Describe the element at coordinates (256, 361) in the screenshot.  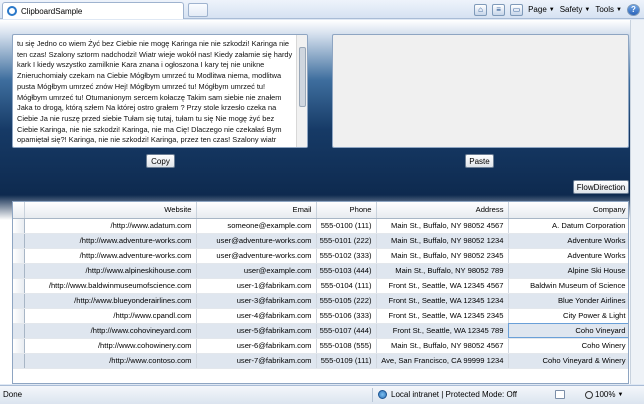
I see `cell-email: user-7@fabrikam.com` at that location.